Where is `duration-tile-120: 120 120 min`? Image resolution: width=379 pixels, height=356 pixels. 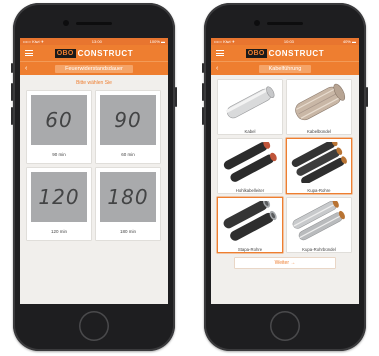
duration-tile-120: 120 120 min is located at coordinates (59, 204).